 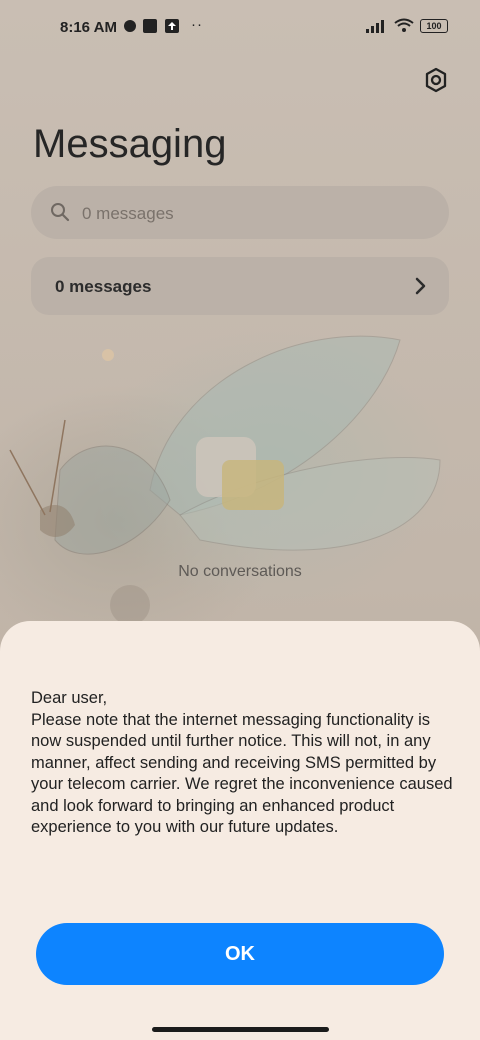 I want to click on settings-gear-icon, so click(x=436, y=80).